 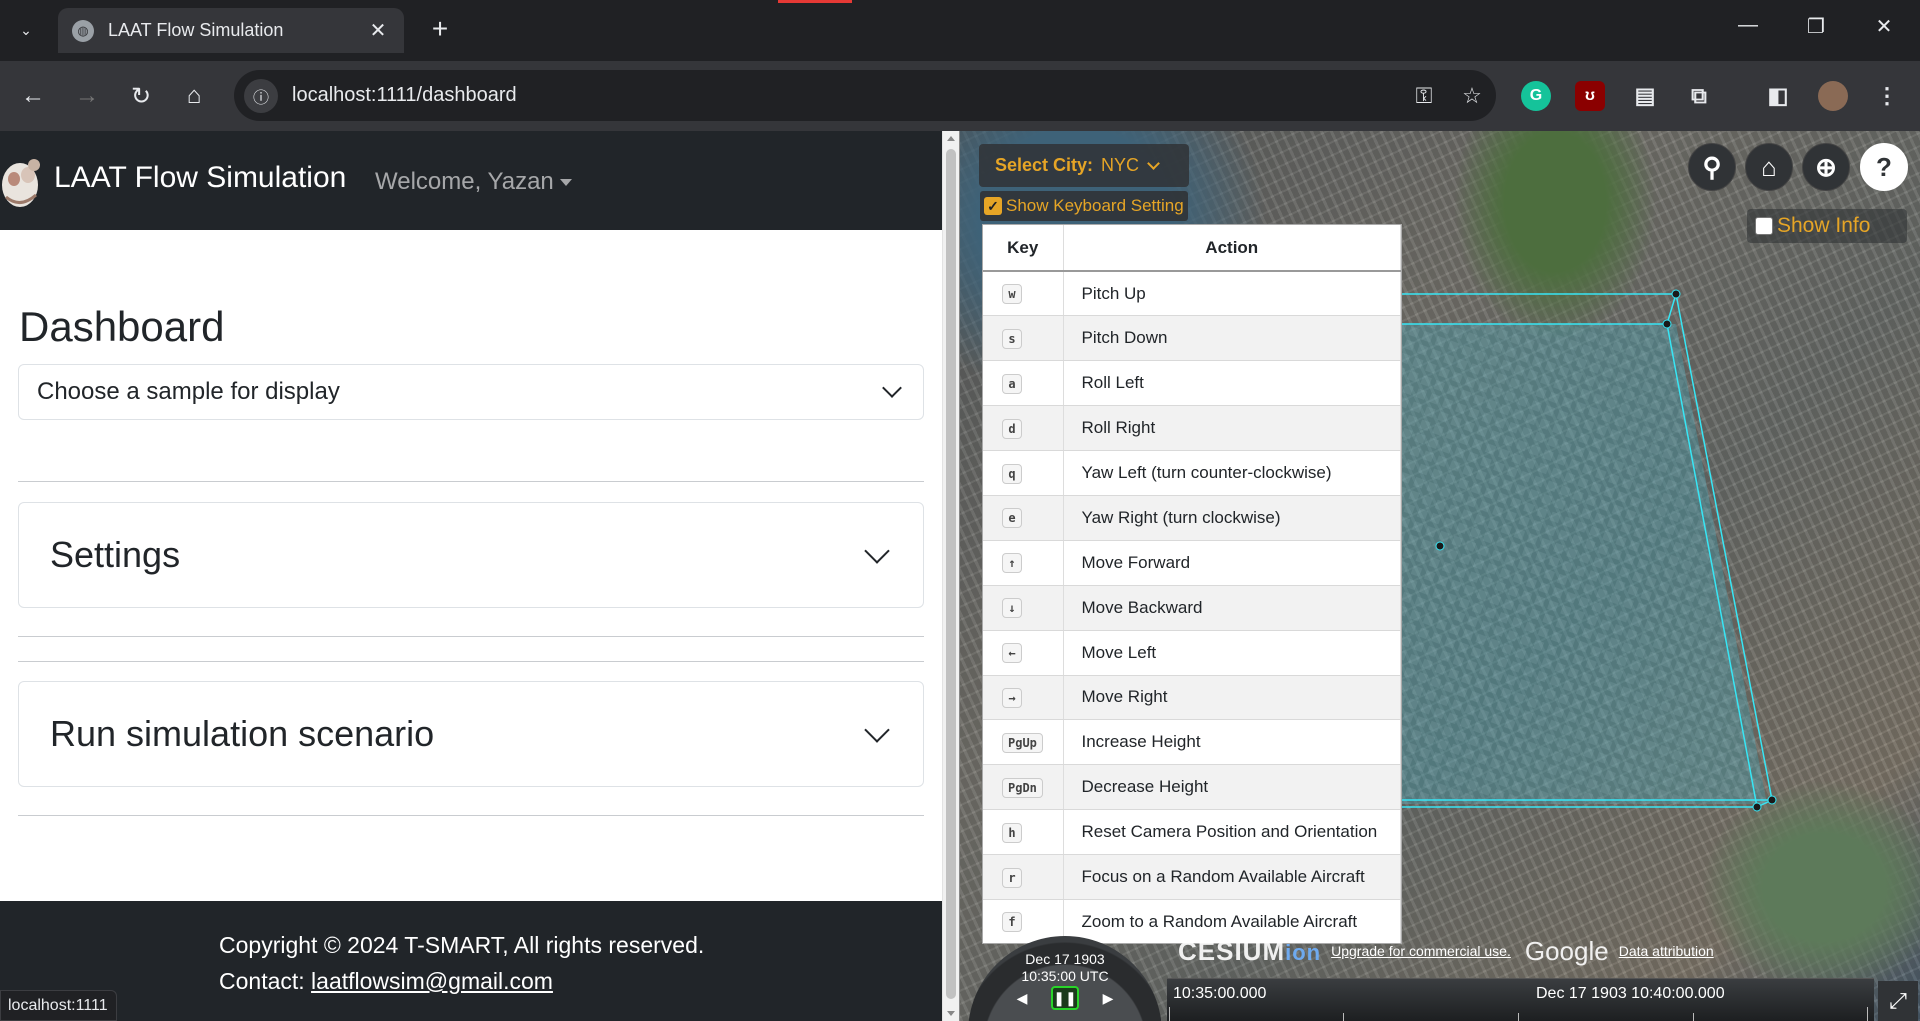 I want to click on forward-arrow-icon: →, so click(x=87, y=96).